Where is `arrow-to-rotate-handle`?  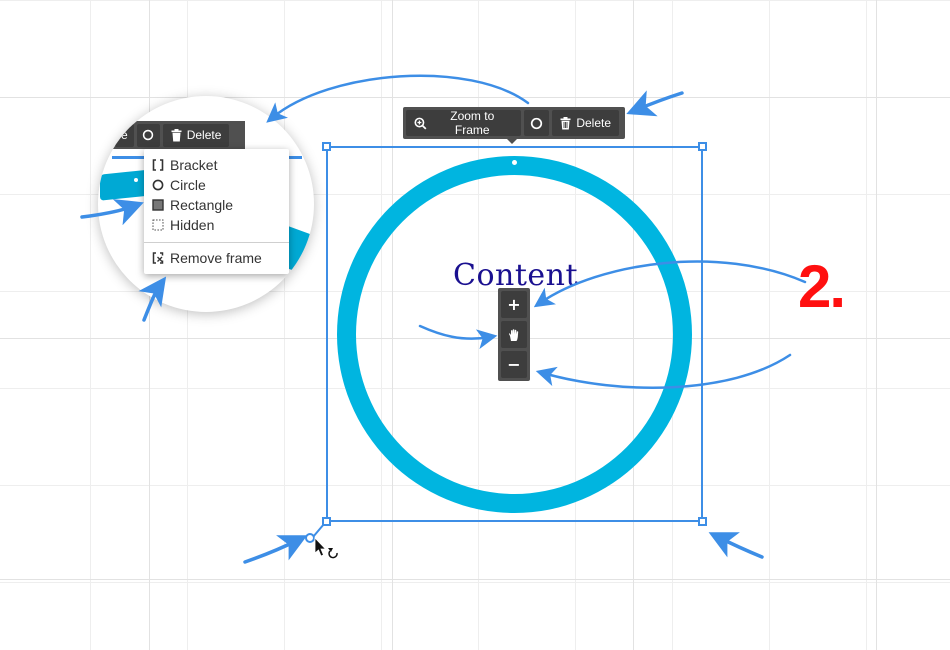 arrow-to-rotate-handle is located at coordinates (275, 549).